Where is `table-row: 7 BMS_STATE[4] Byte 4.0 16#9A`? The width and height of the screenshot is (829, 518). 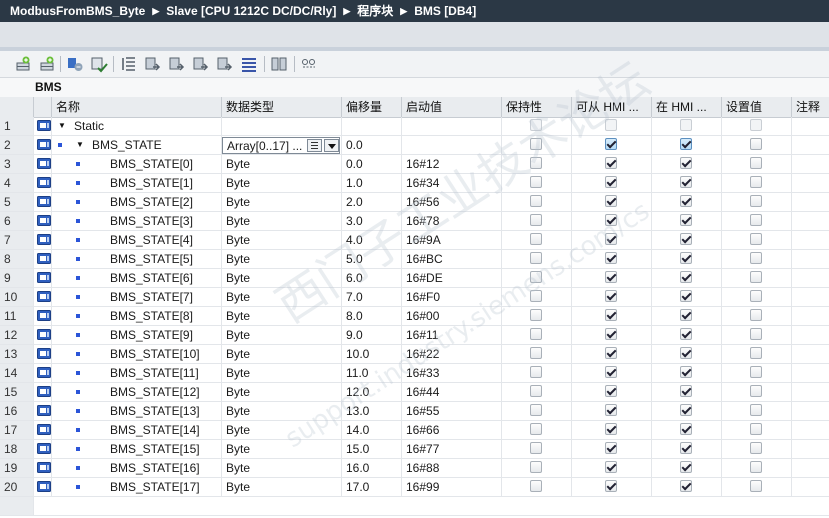
table-row: 7 BMS_STATE[4] Byte 4.0 16#9A is located at coordinates (414, 240).